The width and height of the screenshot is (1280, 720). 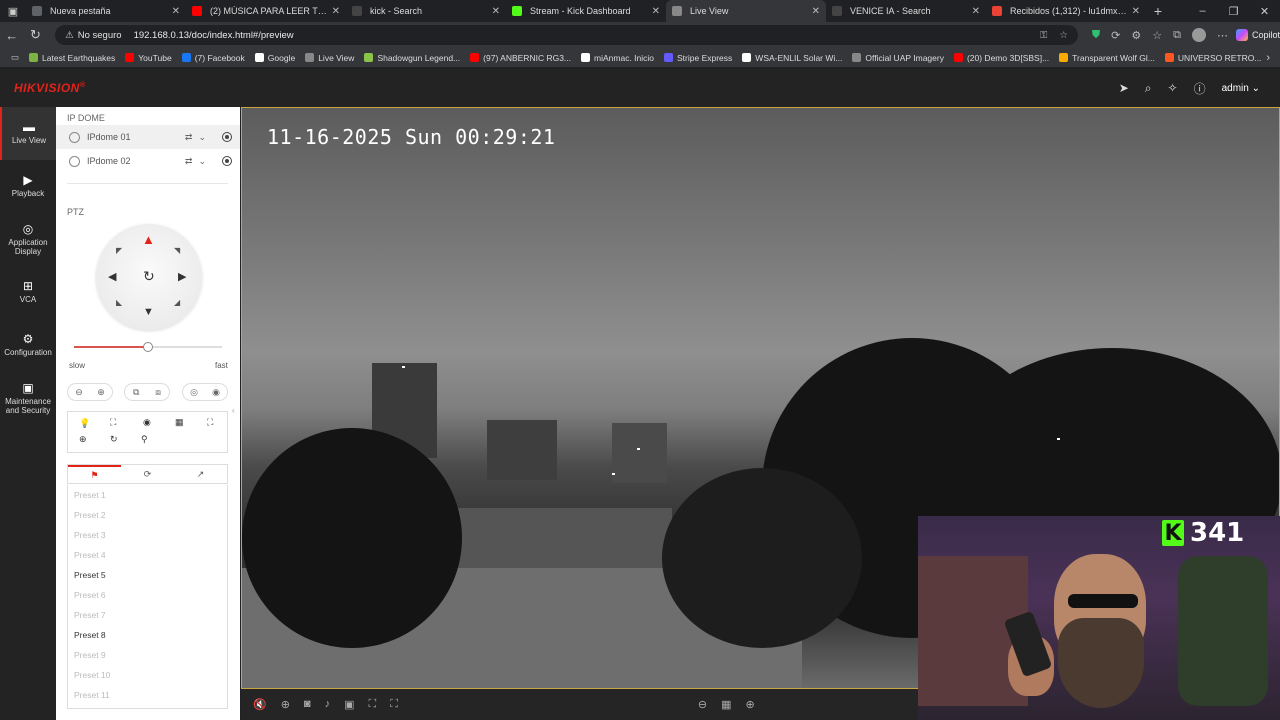 I want to click on close-window-icon: ✕, so click(x=1264, y=11).